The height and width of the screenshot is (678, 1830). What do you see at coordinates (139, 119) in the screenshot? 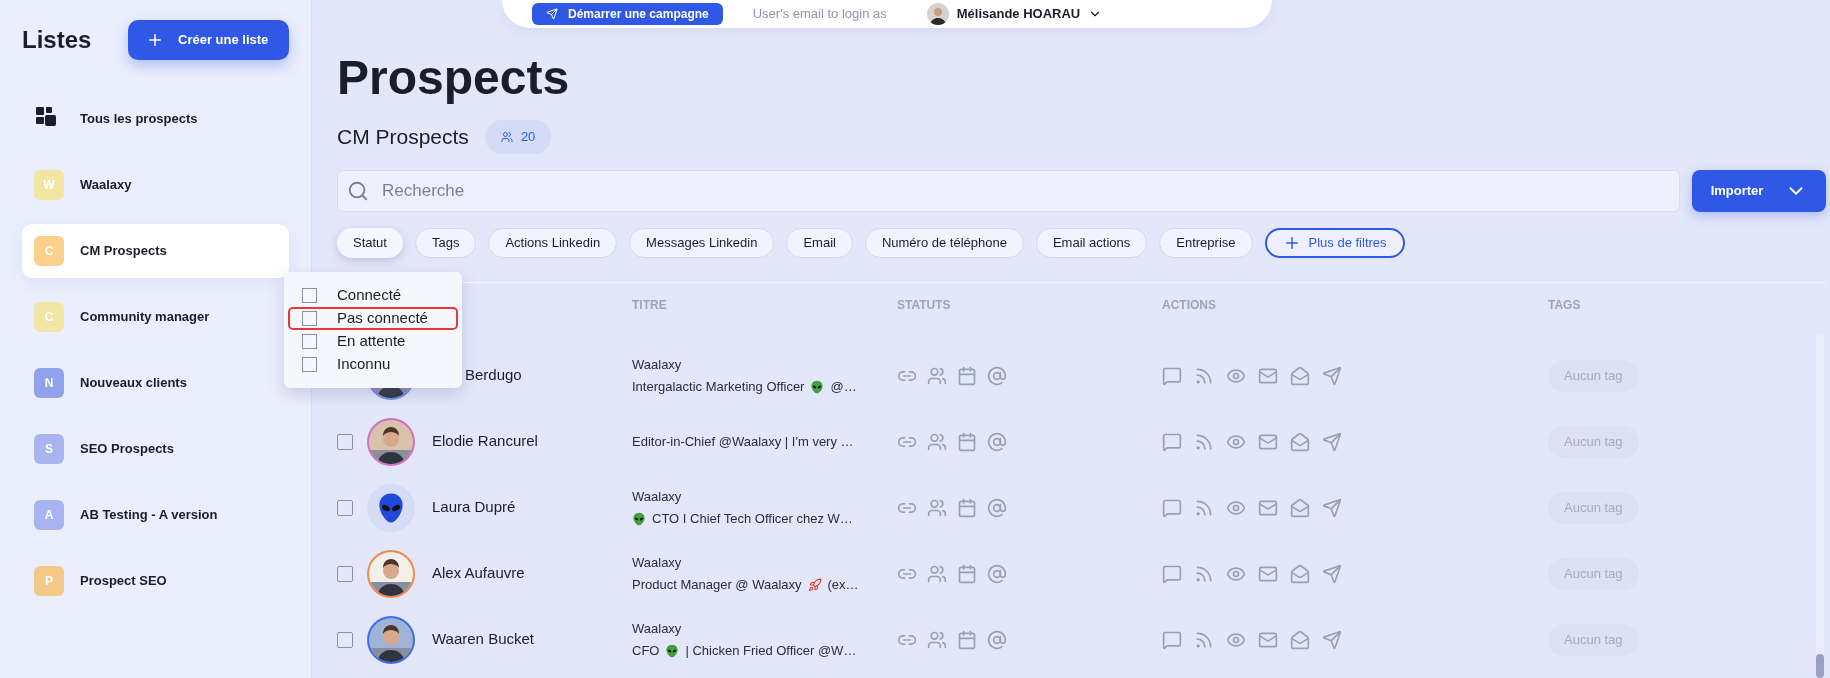
I see `sidebar-item-label: Tous les prospects` at bounding box center [139, 119].